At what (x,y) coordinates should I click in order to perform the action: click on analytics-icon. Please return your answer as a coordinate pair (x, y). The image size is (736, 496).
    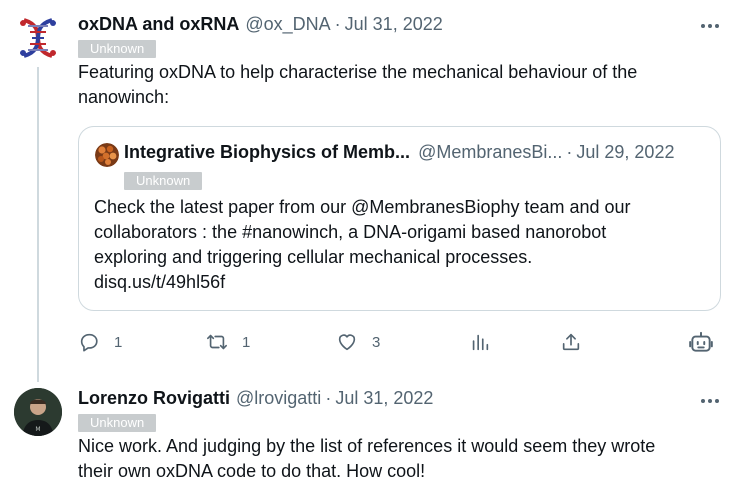
    Looking at the image, I should click on (480, 342).